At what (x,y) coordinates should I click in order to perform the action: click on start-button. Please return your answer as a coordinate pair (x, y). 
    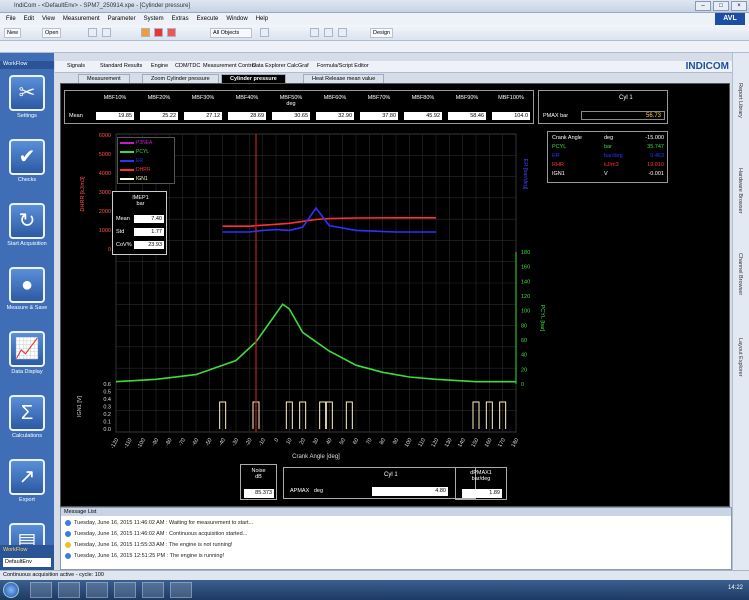
    Looking at the image, I should click on (11, 590).